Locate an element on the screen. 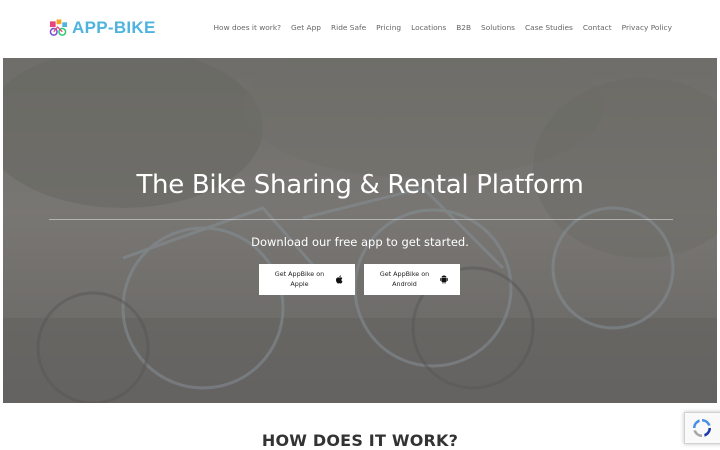  bike-share-logo-icon is located at coordinates (58, 27).